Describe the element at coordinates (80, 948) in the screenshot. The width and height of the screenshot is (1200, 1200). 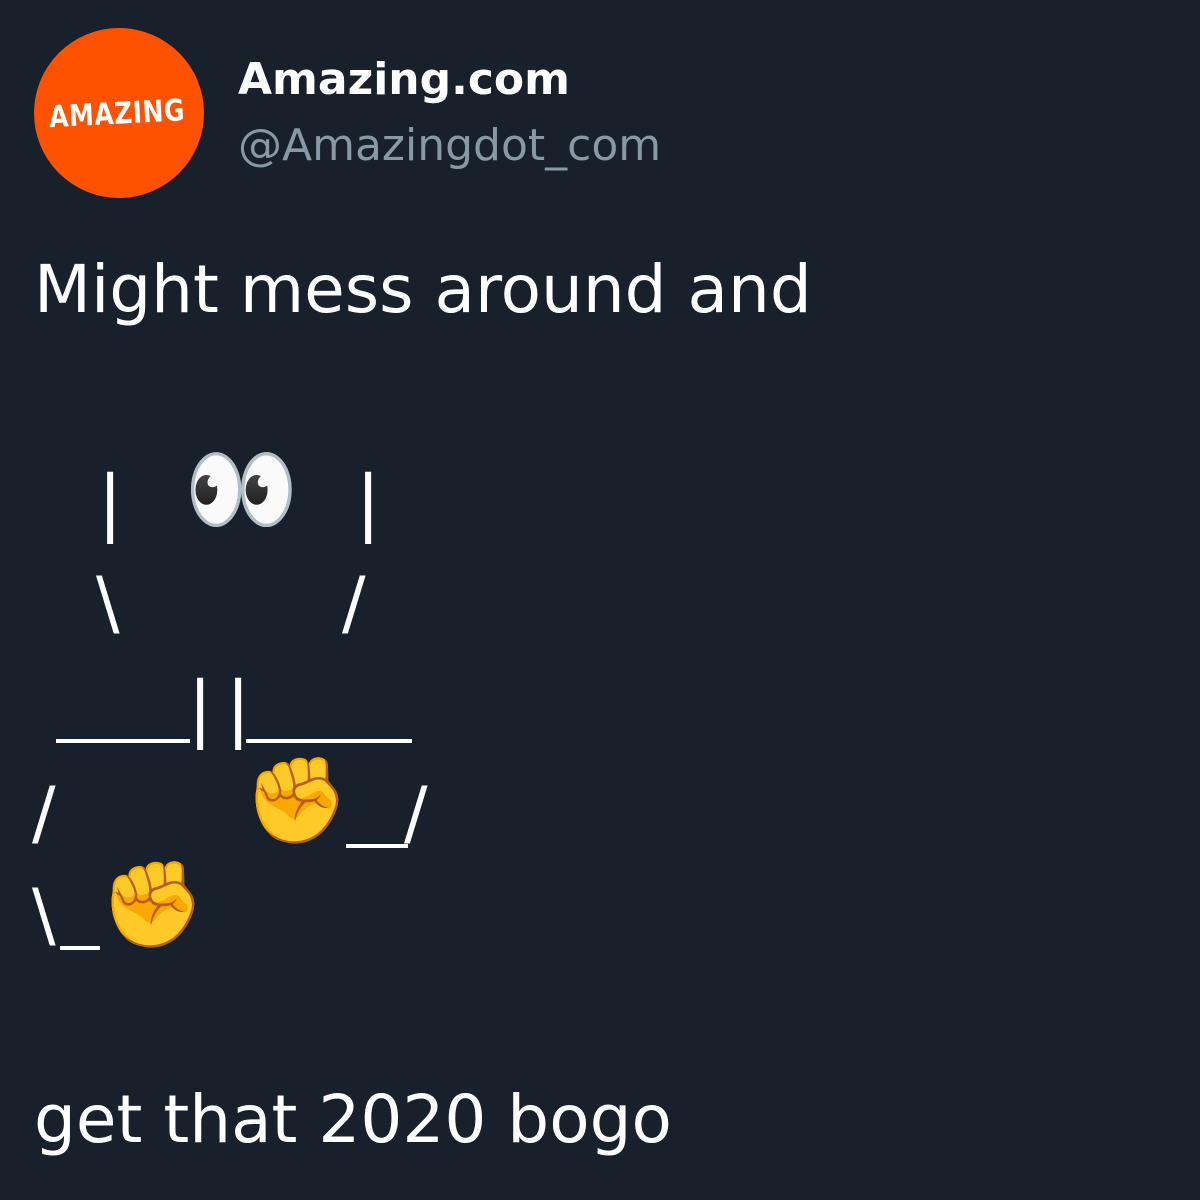
I see `ascii-underscore-bottom` at that location.